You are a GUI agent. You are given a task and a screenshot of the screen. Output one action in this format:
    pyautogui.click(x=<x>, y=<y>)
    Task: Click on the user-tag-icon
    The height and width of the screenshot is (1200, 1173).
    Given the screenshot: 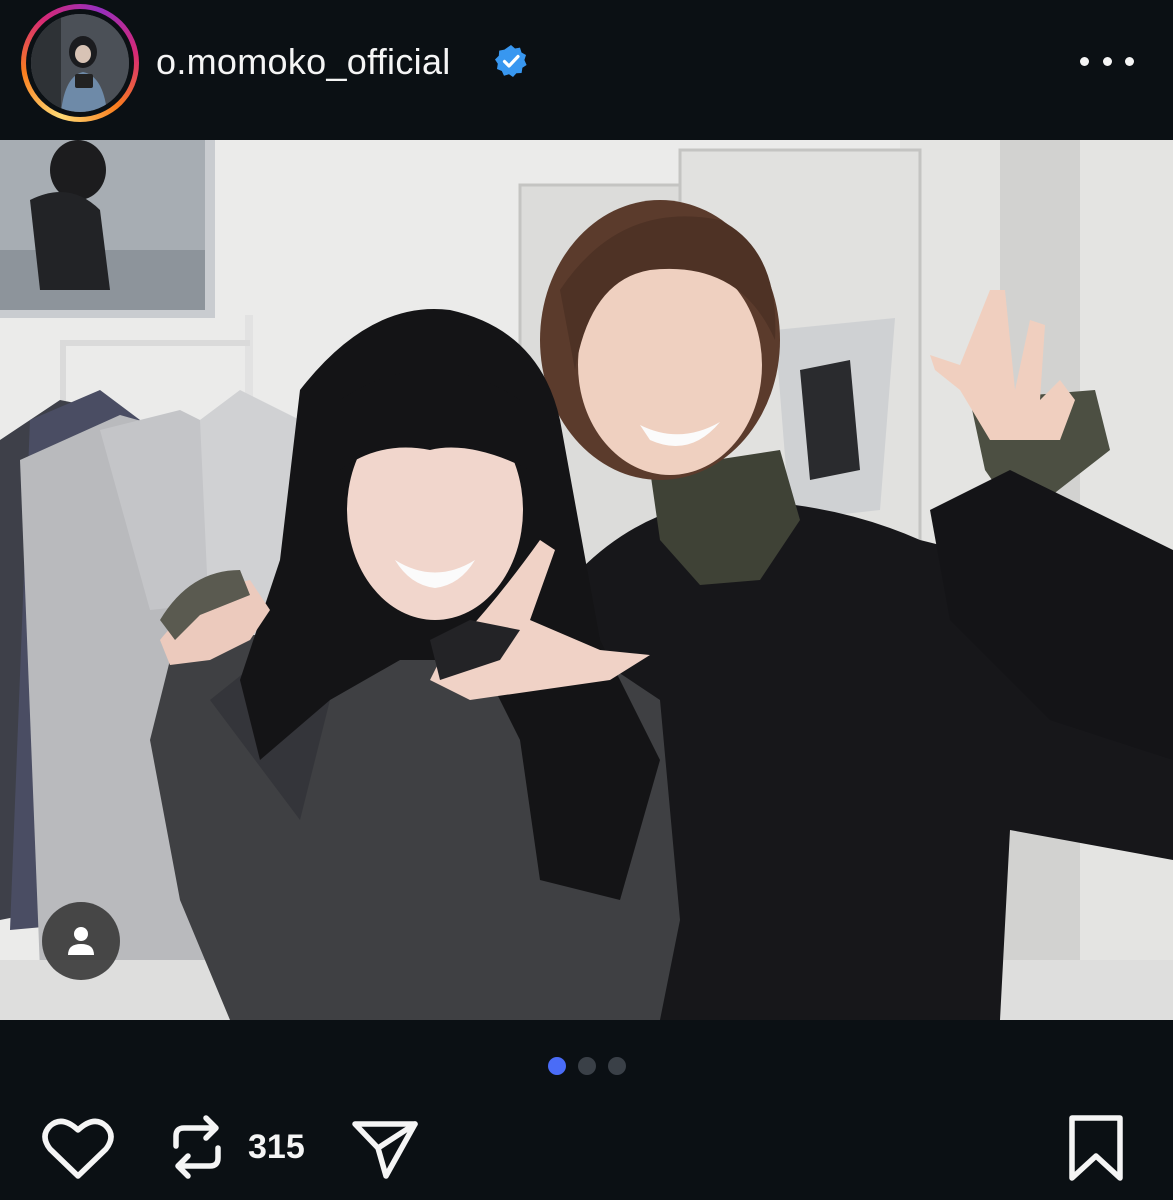 What is the action you would take?
    pyautogui.click(x=81, y=941)
    